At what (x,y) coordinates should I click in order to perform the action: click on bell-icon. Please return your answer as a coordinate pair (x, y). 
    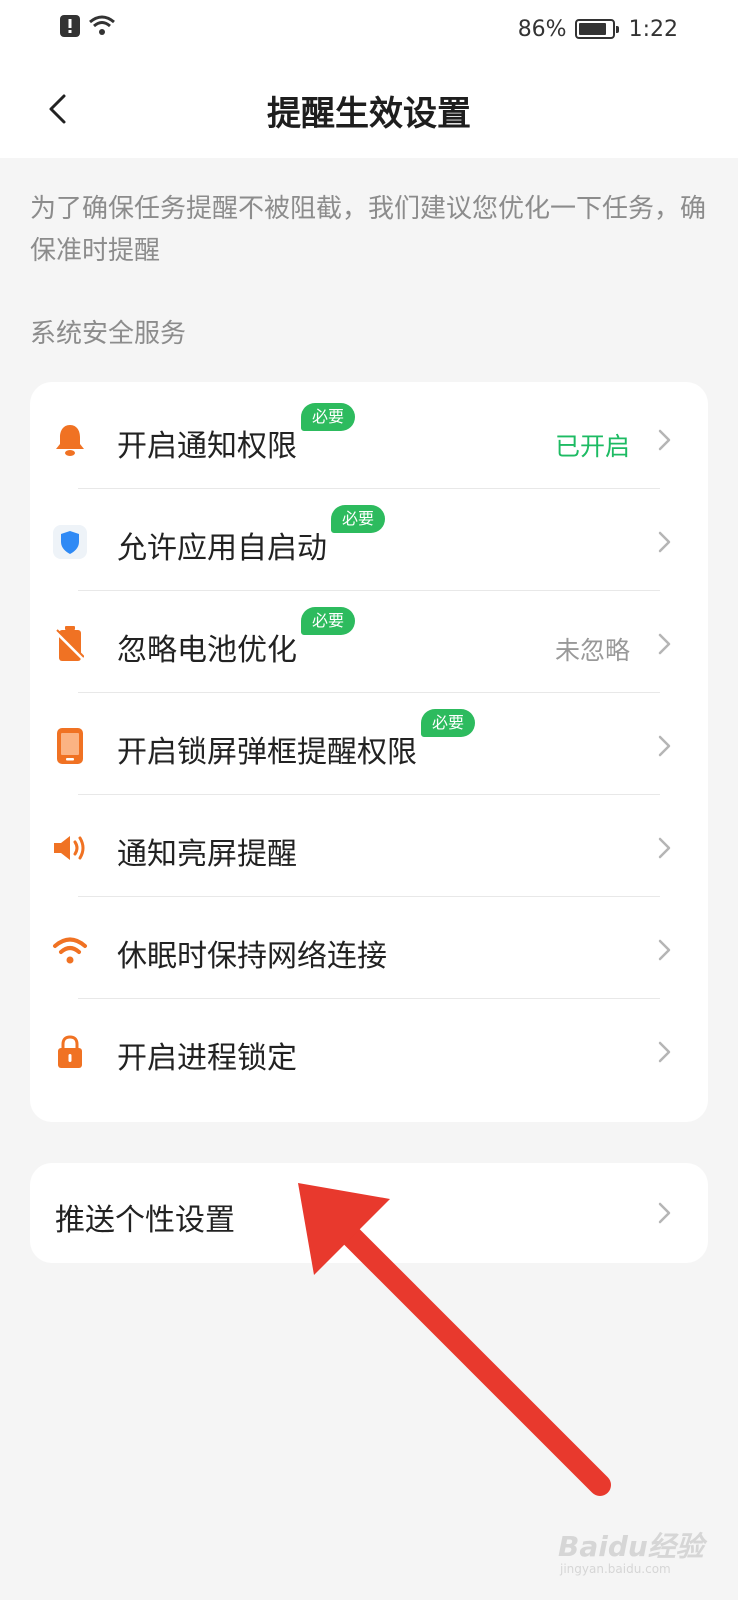
    Looking at the image, I should click on (70, 440).